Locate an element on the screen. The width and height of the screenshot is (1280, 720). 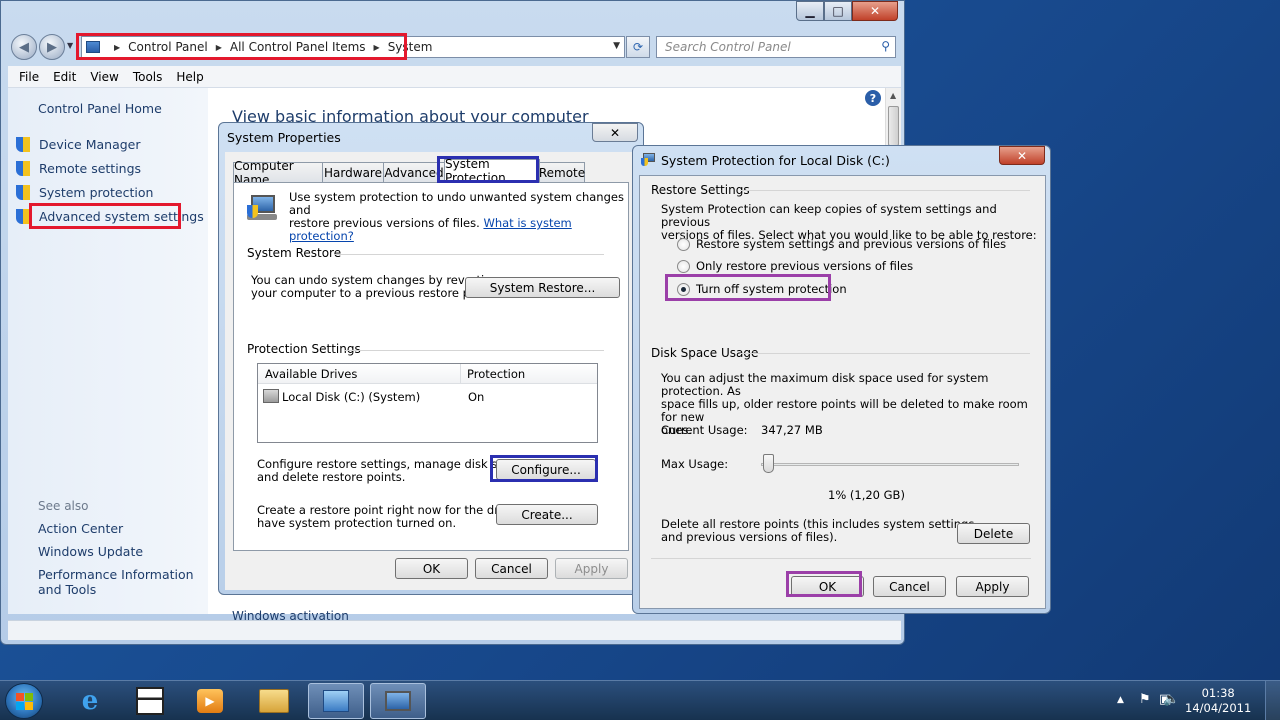
configure-highlight is located at coordinates (544, 468).